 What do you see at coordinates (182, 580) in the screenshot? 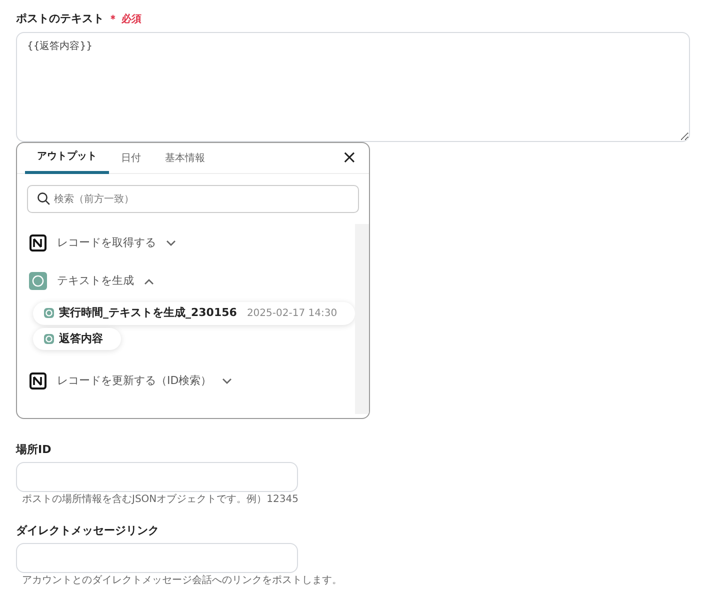
I see `help-text: アカウントとのダイレクトメッセージ会話へのリンクをポストします。` at bounding box center [182, 580].